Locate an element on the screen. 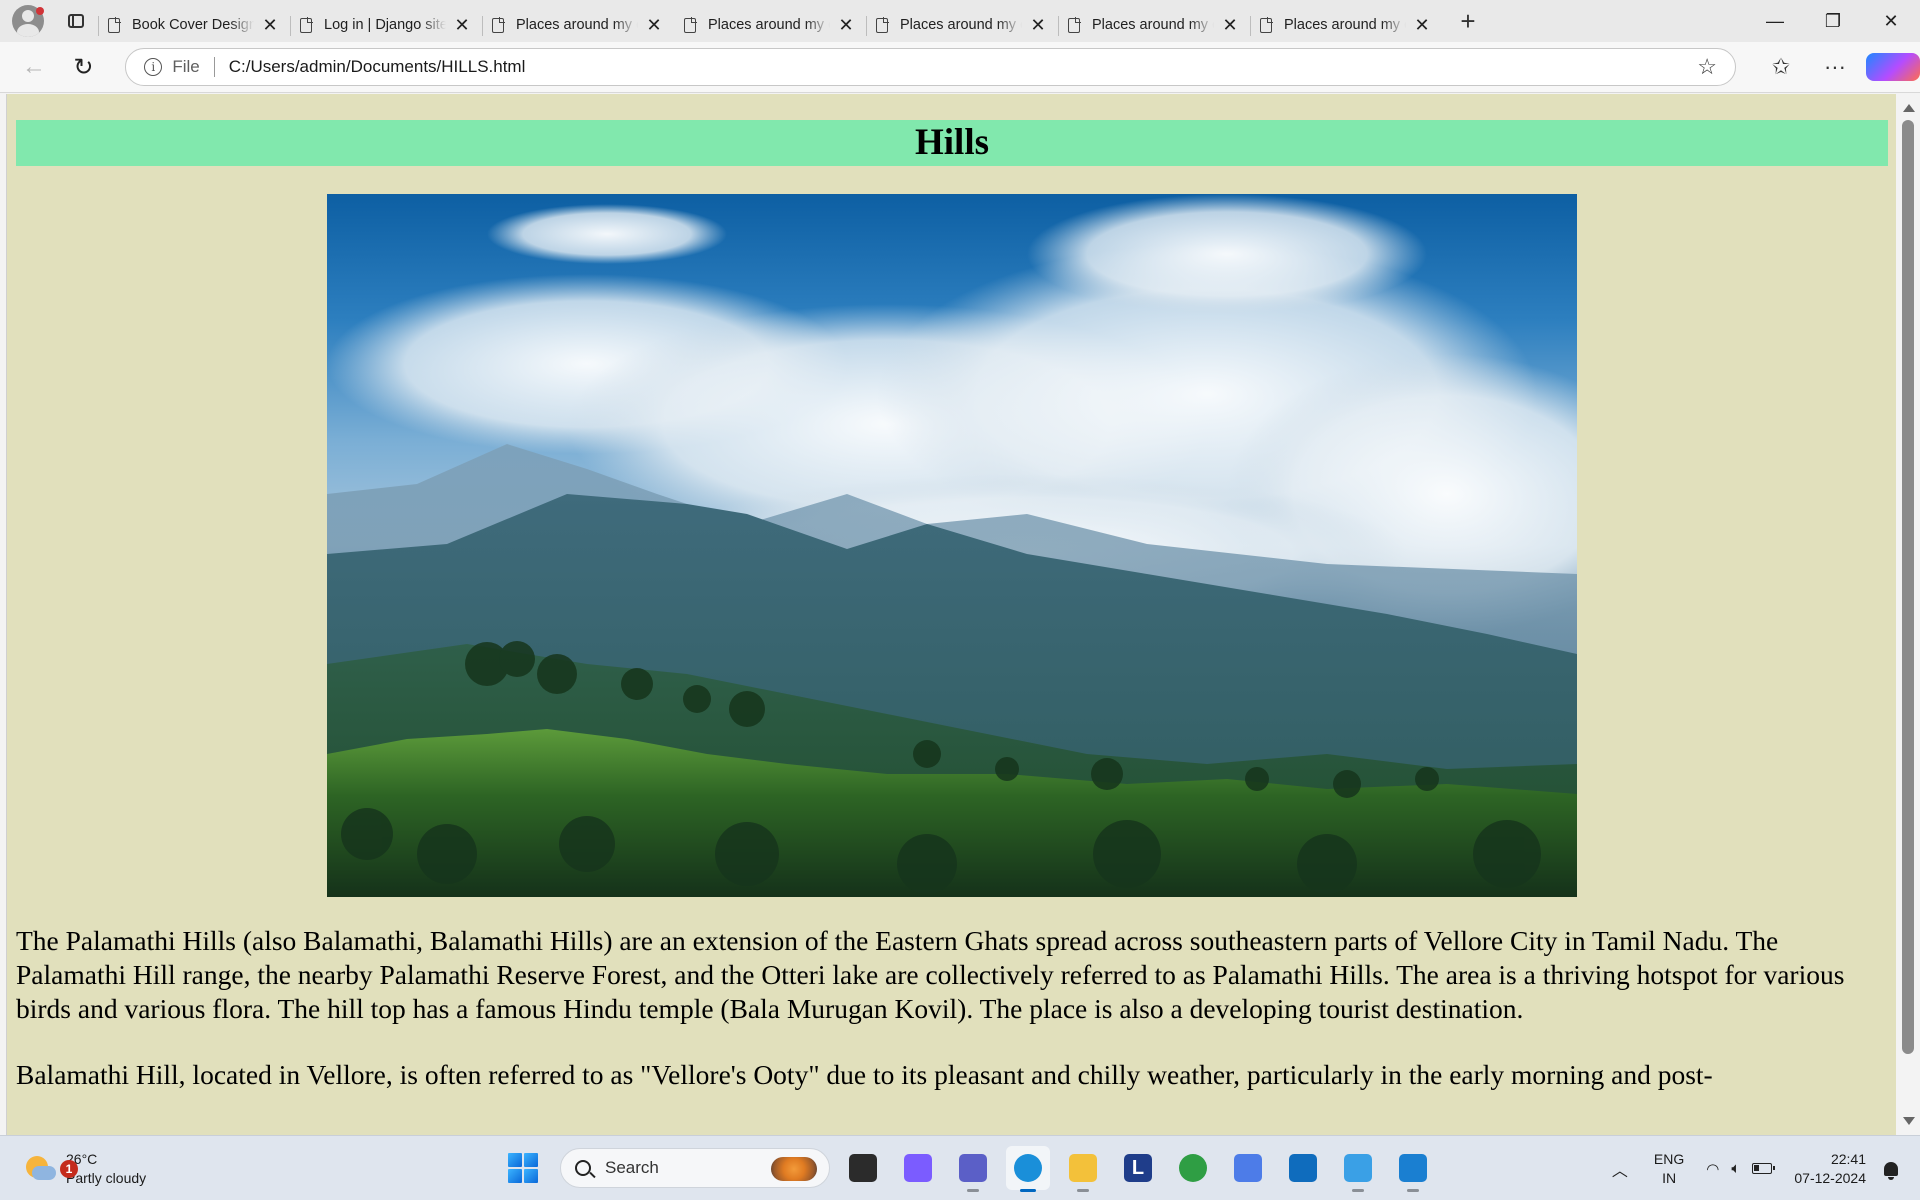 This screenshot has width=1920, height=1200. window-controls: — ❐ ✕ is located at coordinates (1833, 21).